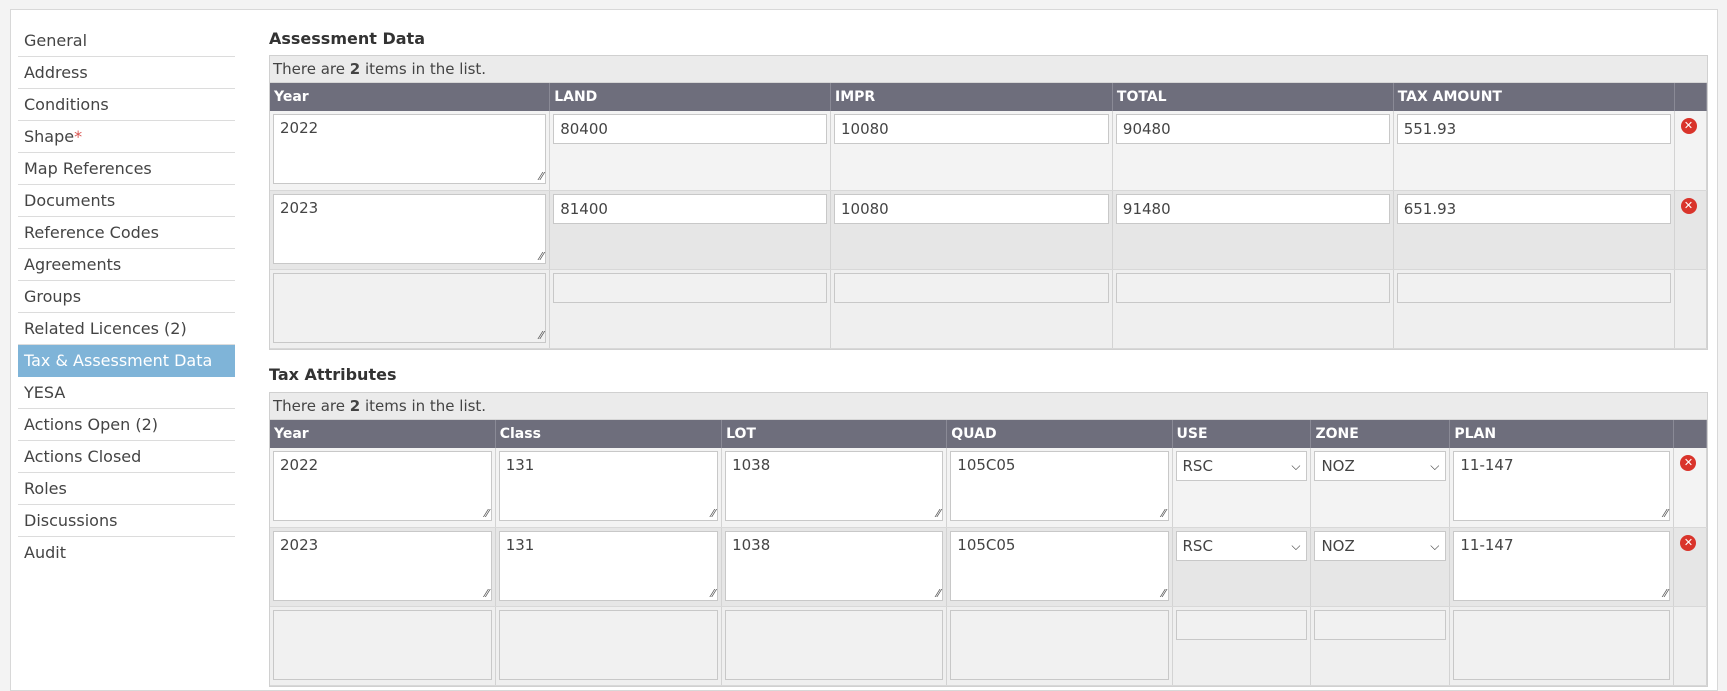 The image size is (1727, 691). I want to click on land-input: 80400, so click(690, 129).